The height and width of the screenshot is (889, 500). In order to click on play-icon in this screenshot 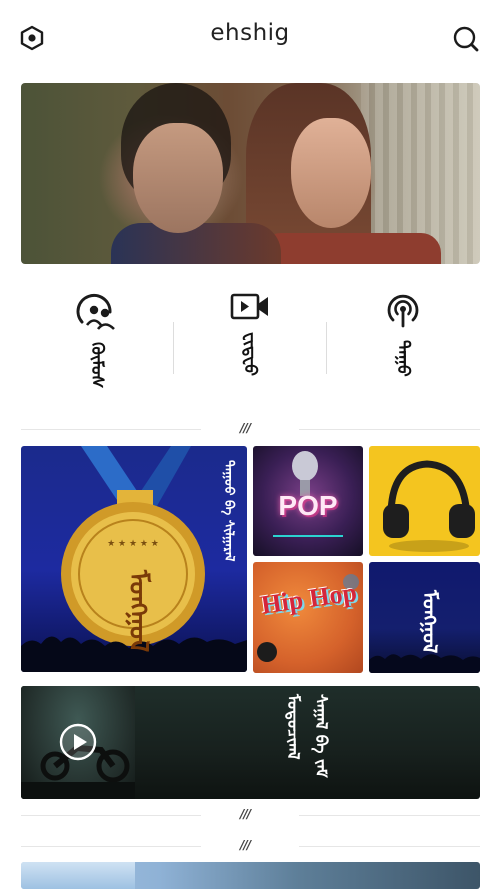, I will do `click(78, 742)`.